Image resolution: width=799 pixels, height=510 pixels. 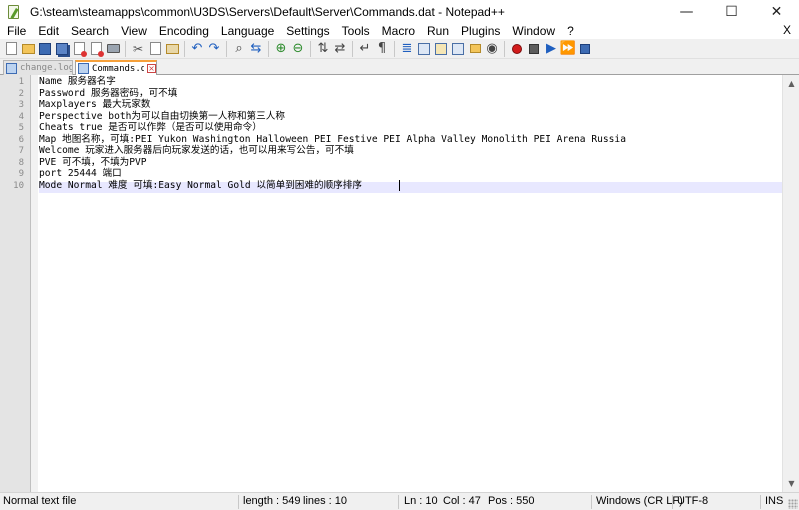 What do you see at coordinates (382, 49) in the screenshot?
I see `show-all-characters-icon: ¶` at bounding box center [382, 49].